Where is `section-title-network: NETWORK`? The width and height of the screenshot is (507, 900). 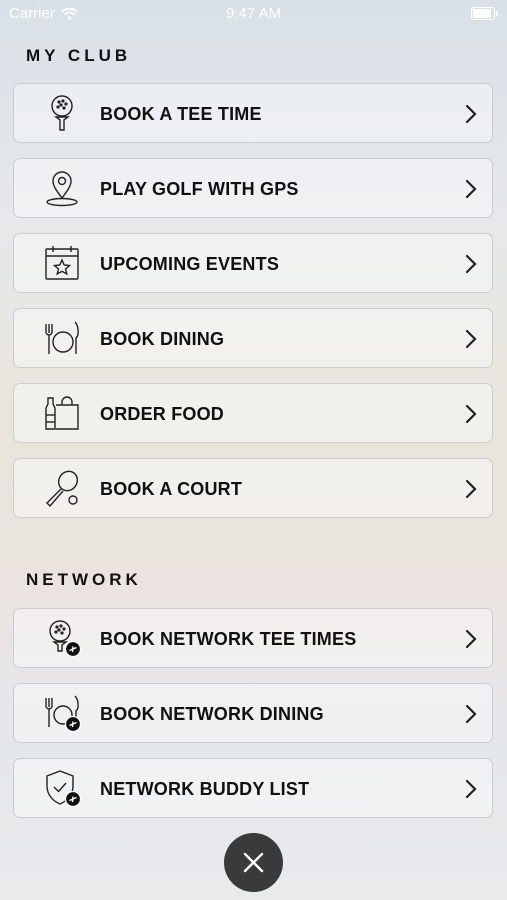 section-title-network: NETWORK is located at coordinates (84, 579).